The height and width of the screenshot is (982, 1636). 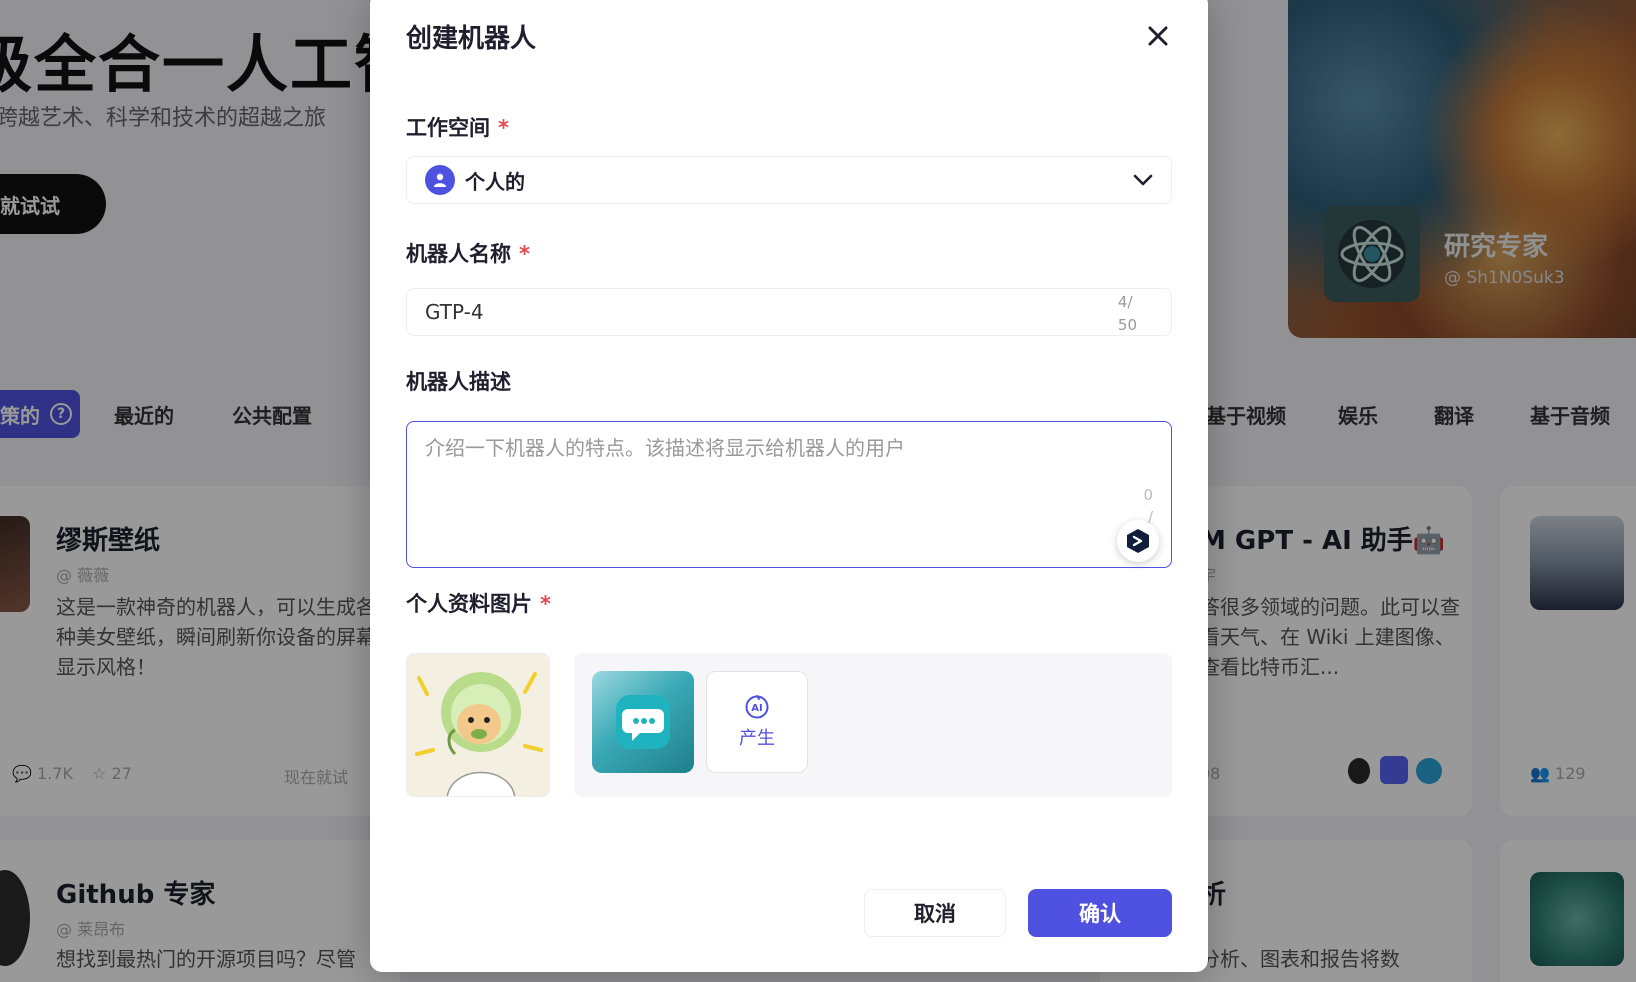 I want to click on profile-image-label-text: 个人资料图片, so click(x=469, y=604).